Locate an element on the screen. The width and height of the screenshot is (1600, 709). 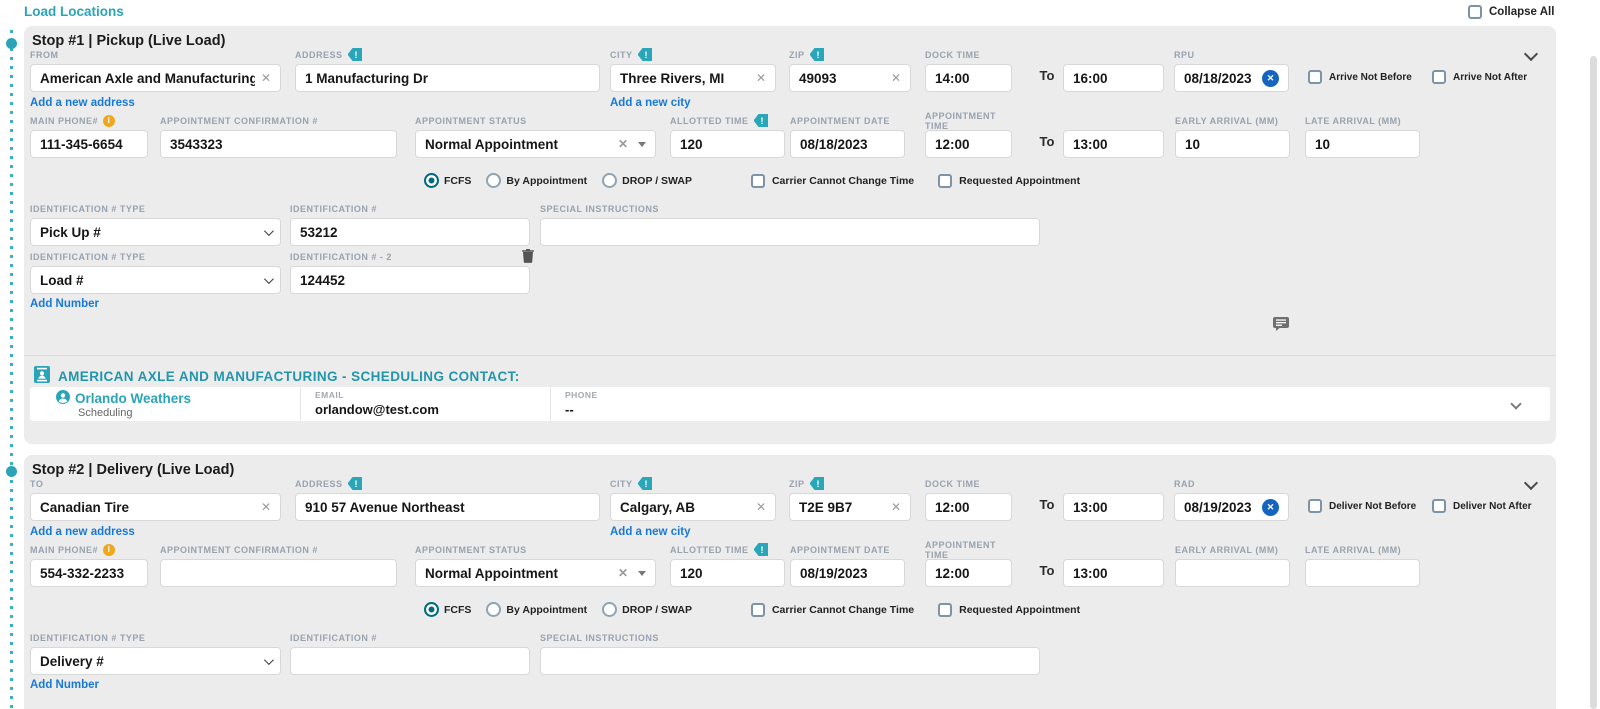
dock-time-to-input: 16:00 is located at coordinates (1113, 78).